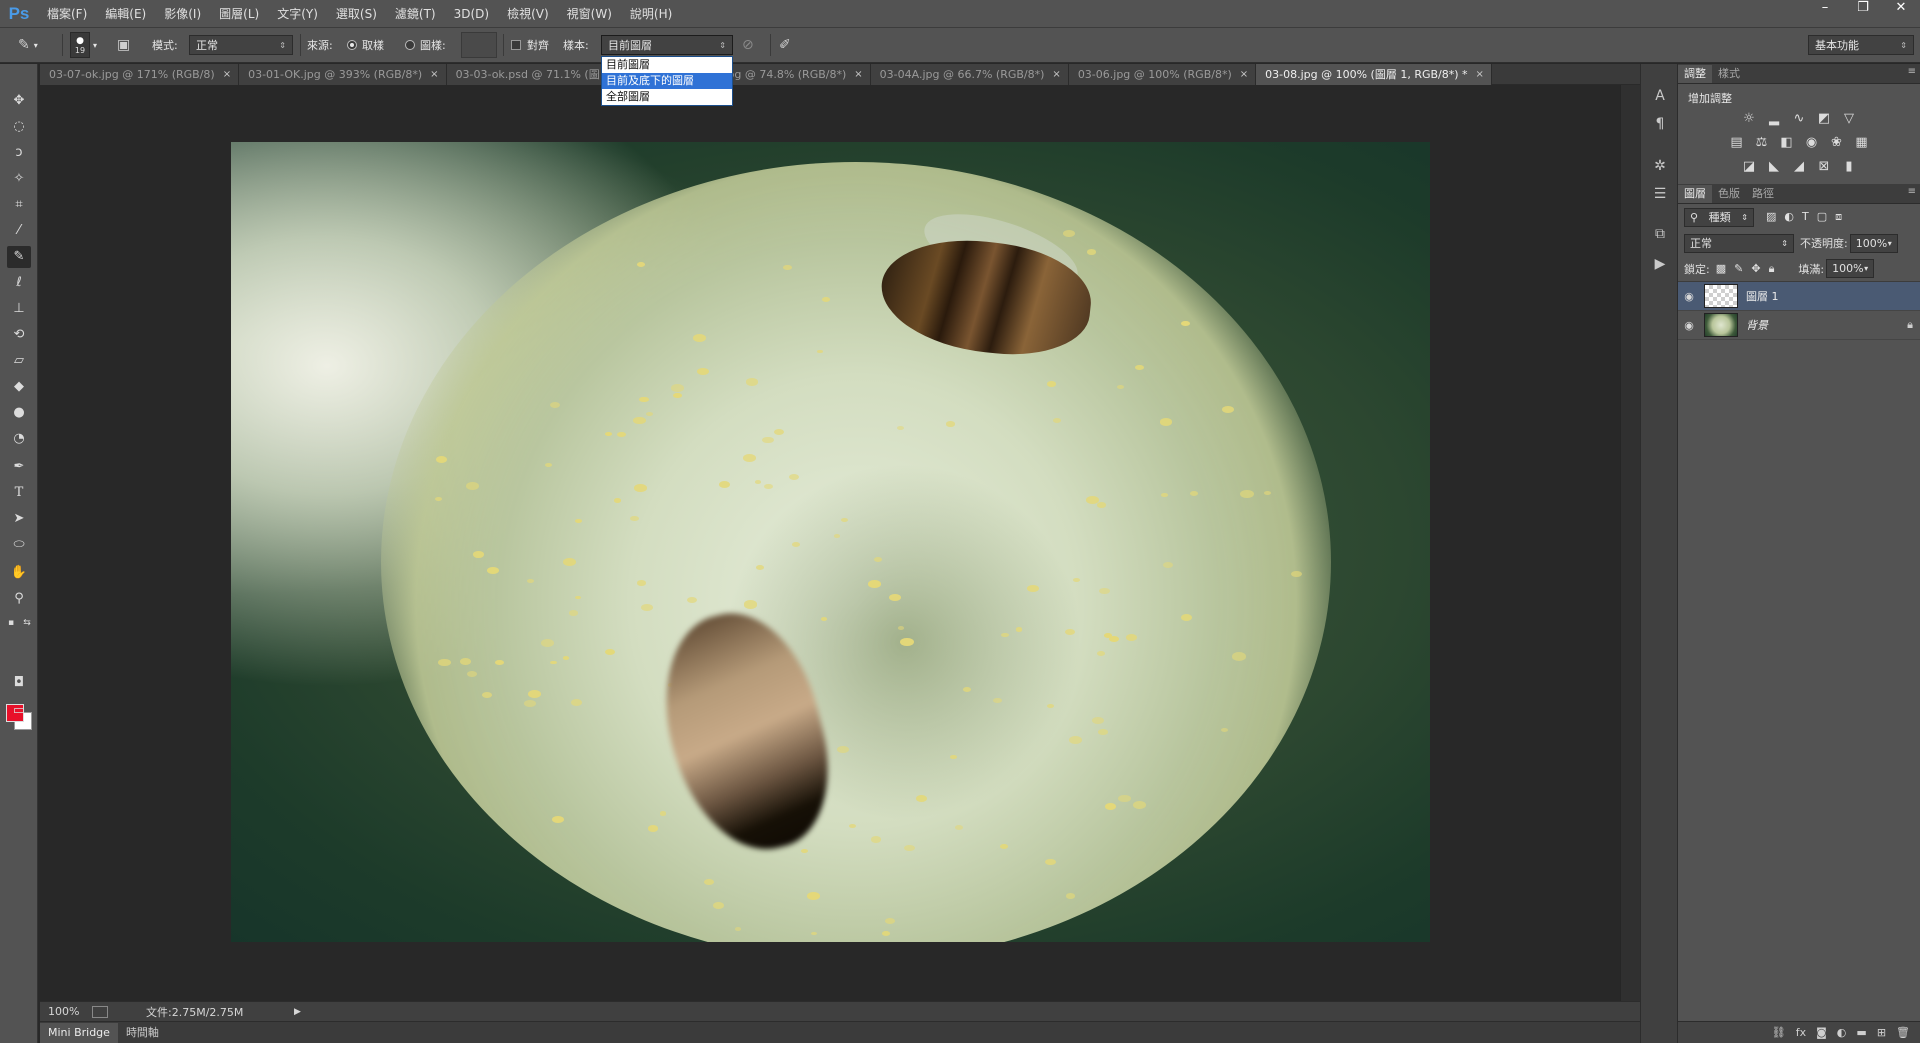 The width and height of the screenshot is (1920, 1043). I want to click on lasso-tool-icon: ↄ, so click(19, 153).